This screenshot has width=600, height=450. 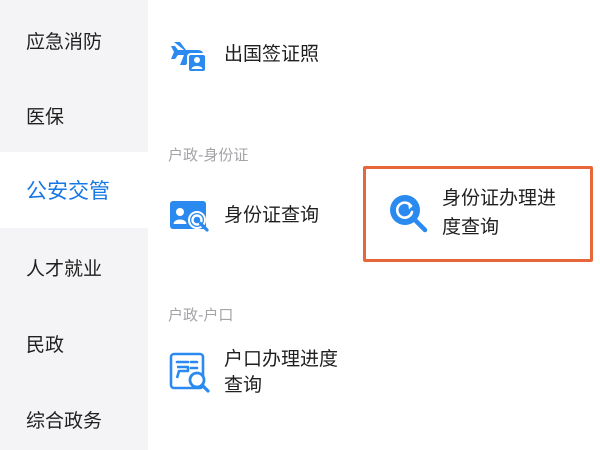 I want to click on section-title-id-card: 户政-身份证, so click(x=208, y=155).